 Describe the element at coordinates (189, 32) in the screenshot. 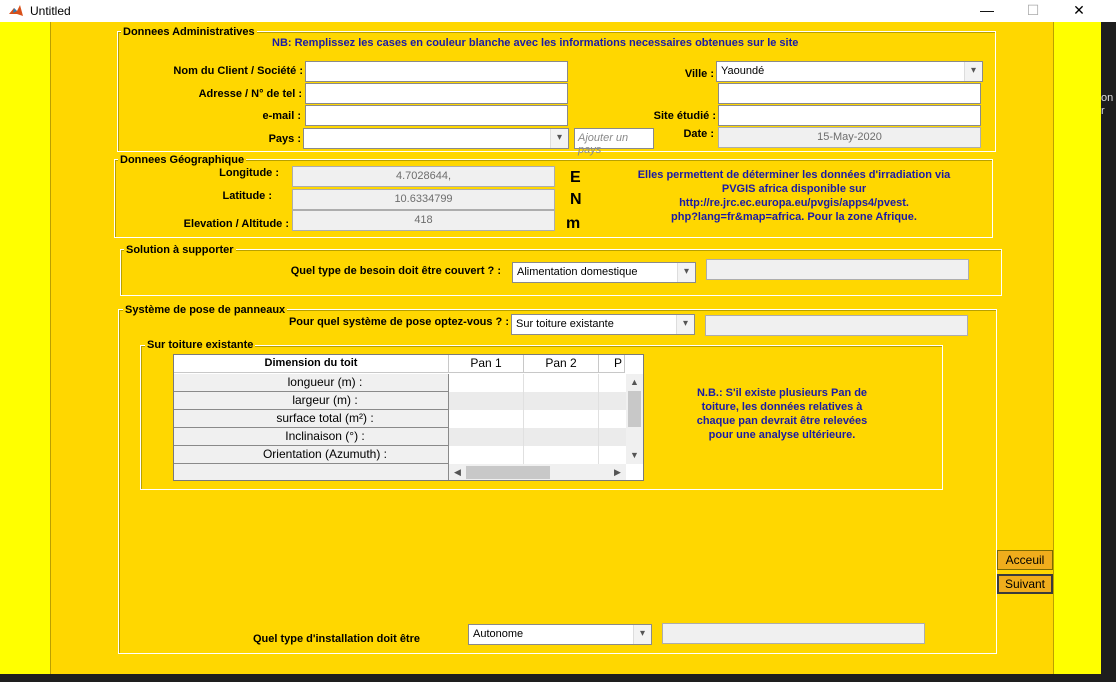

I see `admin-panel-title: Donnees Administratives` at that location.